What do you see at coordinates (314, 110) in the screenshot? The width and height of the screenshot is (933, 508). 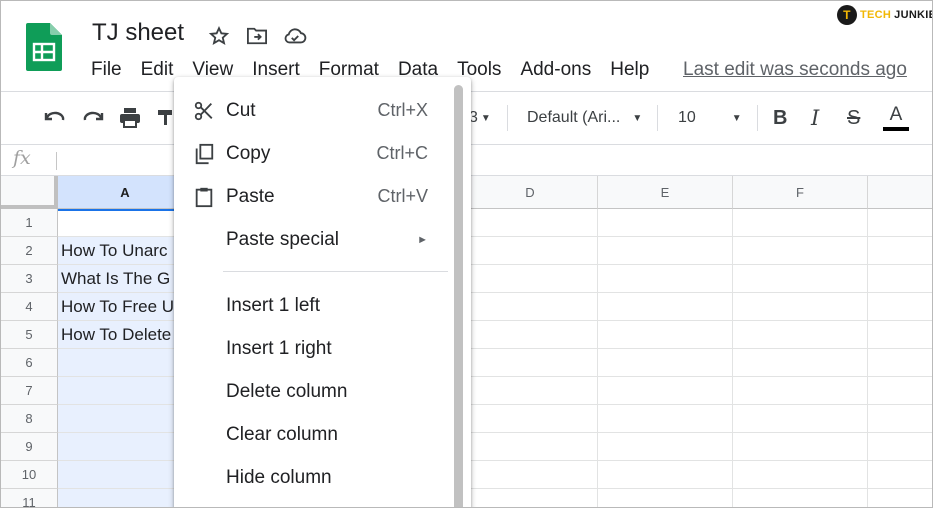 I see `menu-item-cut: Cut Ctrl+X` at bounding box center [314, 110].